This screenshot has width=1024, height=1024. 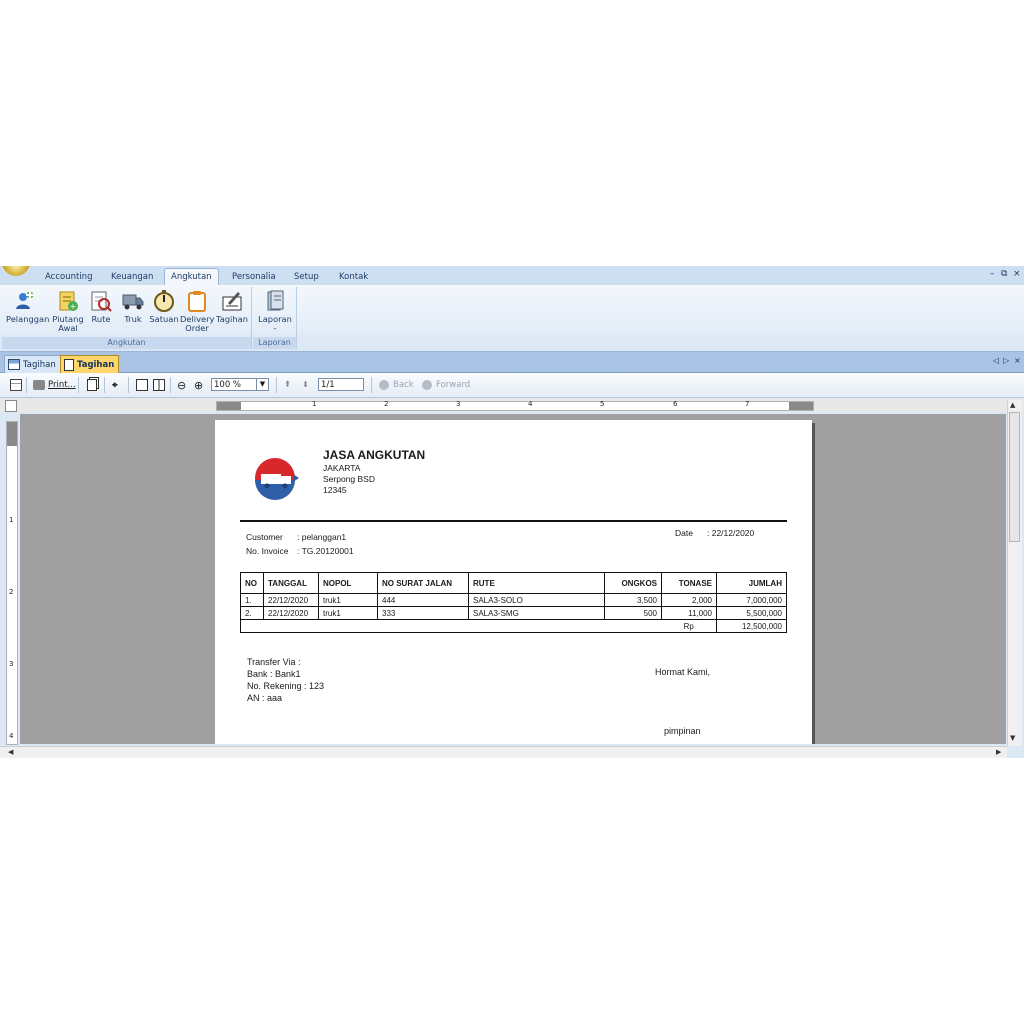 I want to click on vruler-num: 2, so click(x=11, y=592).